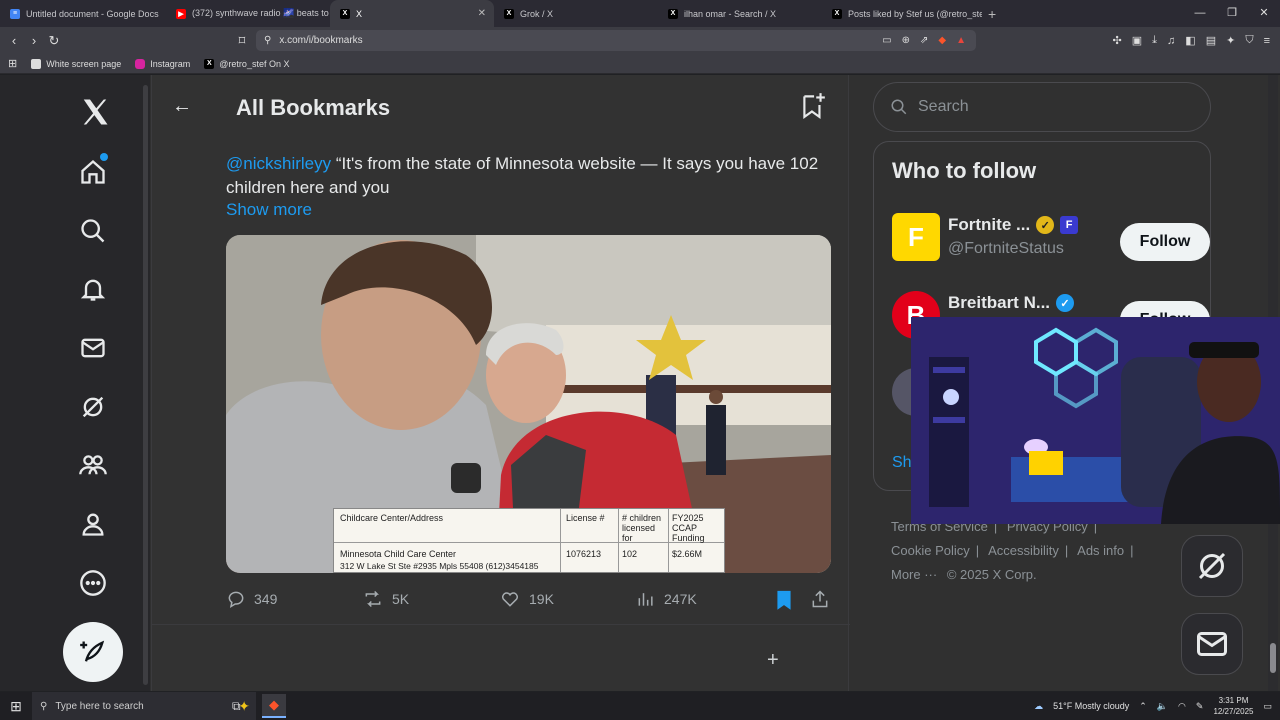  Describe the element at coordinates (914, 574) in the screenshot. I see `more-link: More ···` at that location.